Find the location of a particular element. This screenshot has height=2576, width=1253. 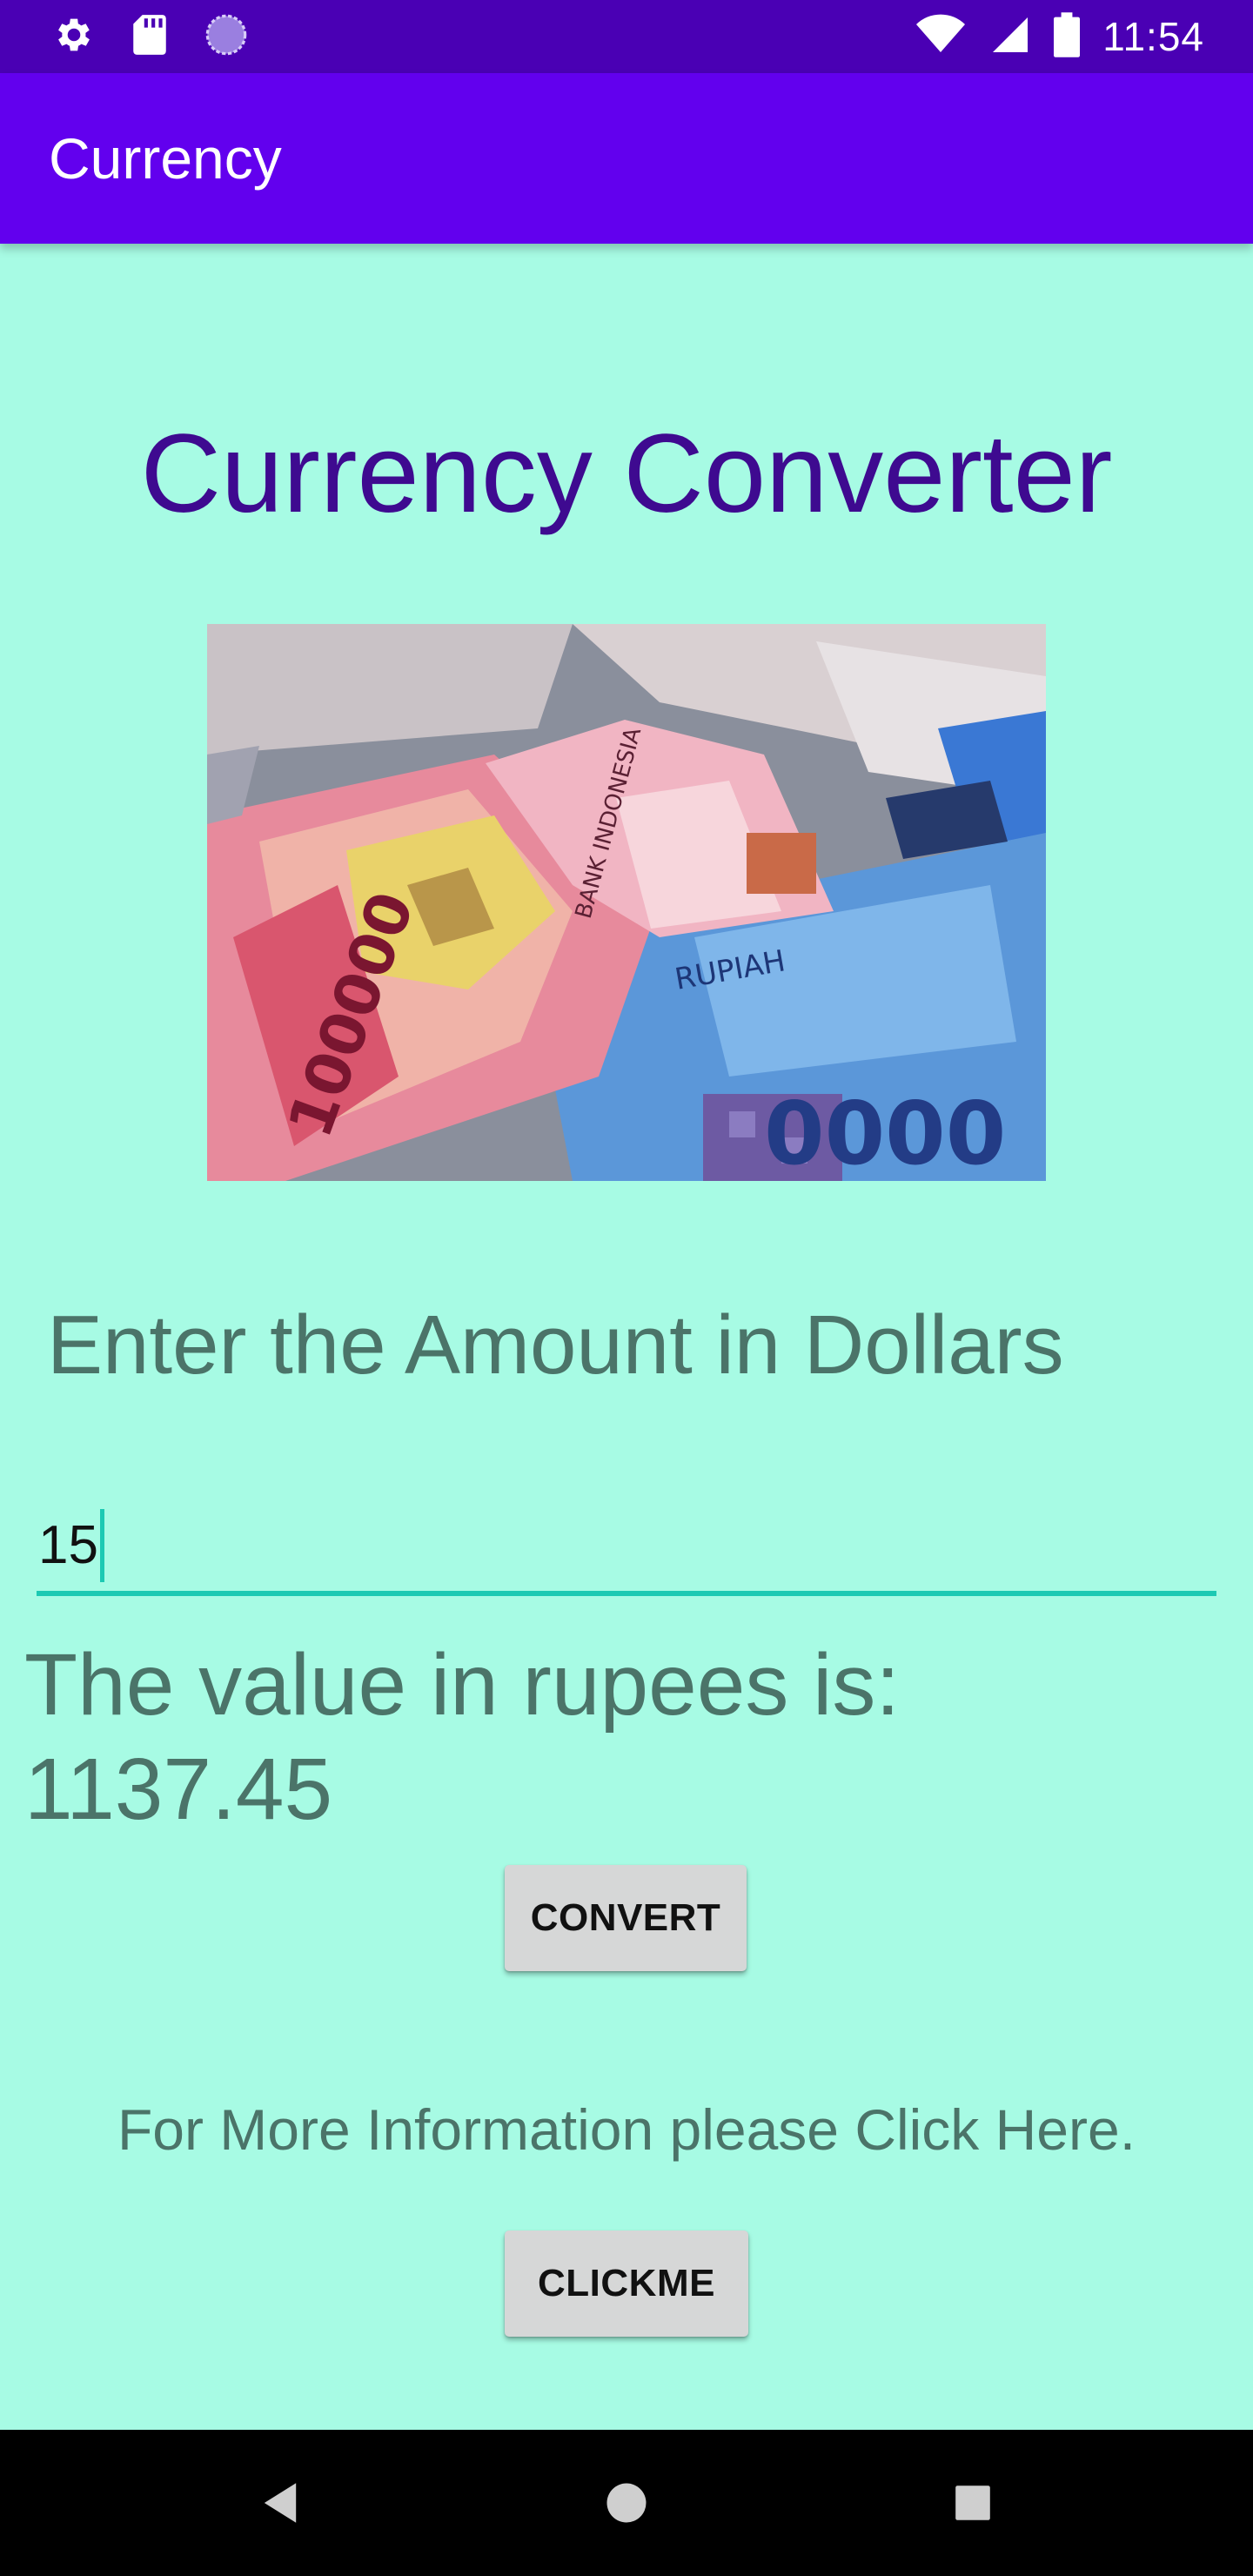

conversion-result: The value in rupees is: 1137.45 is located at coordinates (463, 1737).